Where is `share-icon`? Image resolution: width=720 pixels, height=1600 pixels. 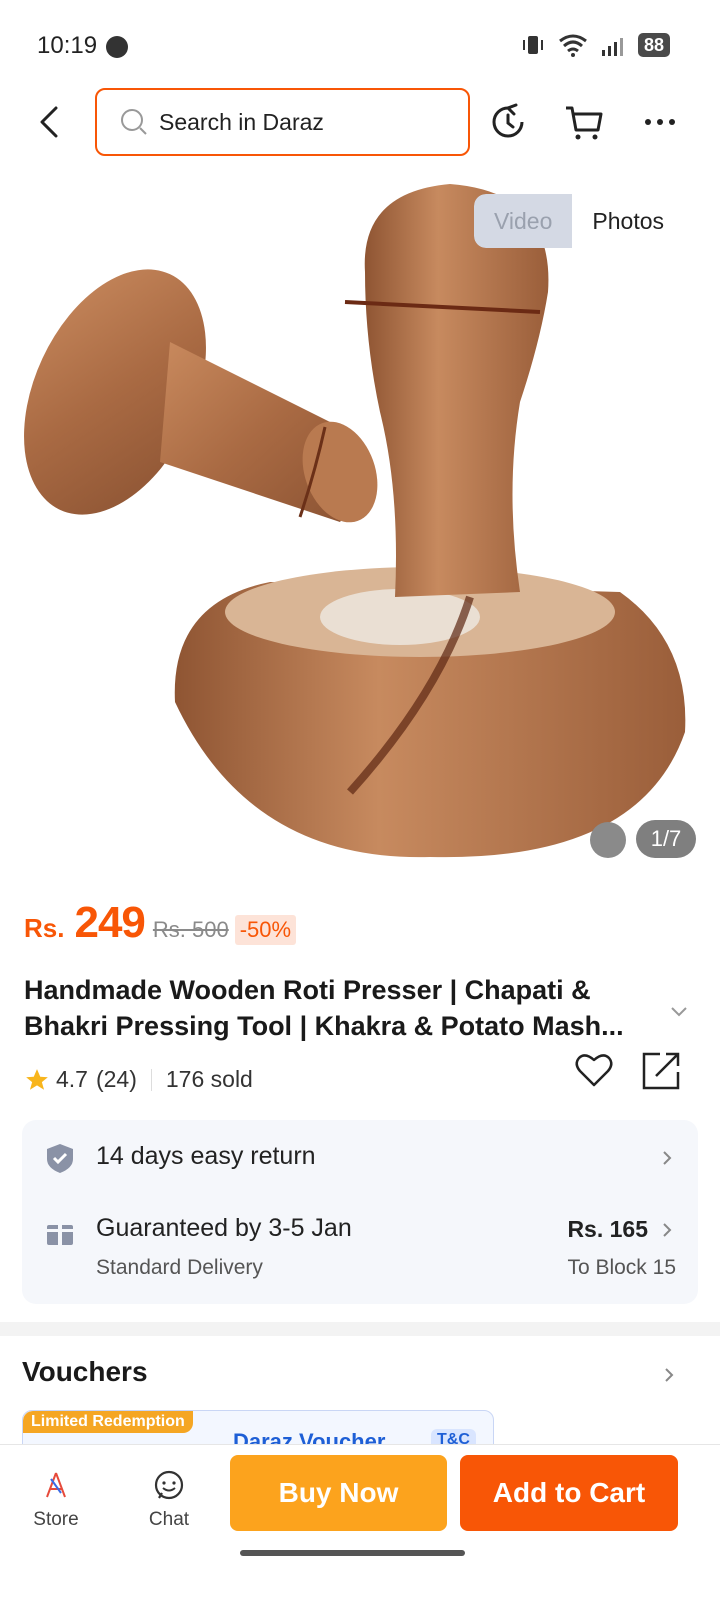 share-icon is located at coordinates (662, 1070).